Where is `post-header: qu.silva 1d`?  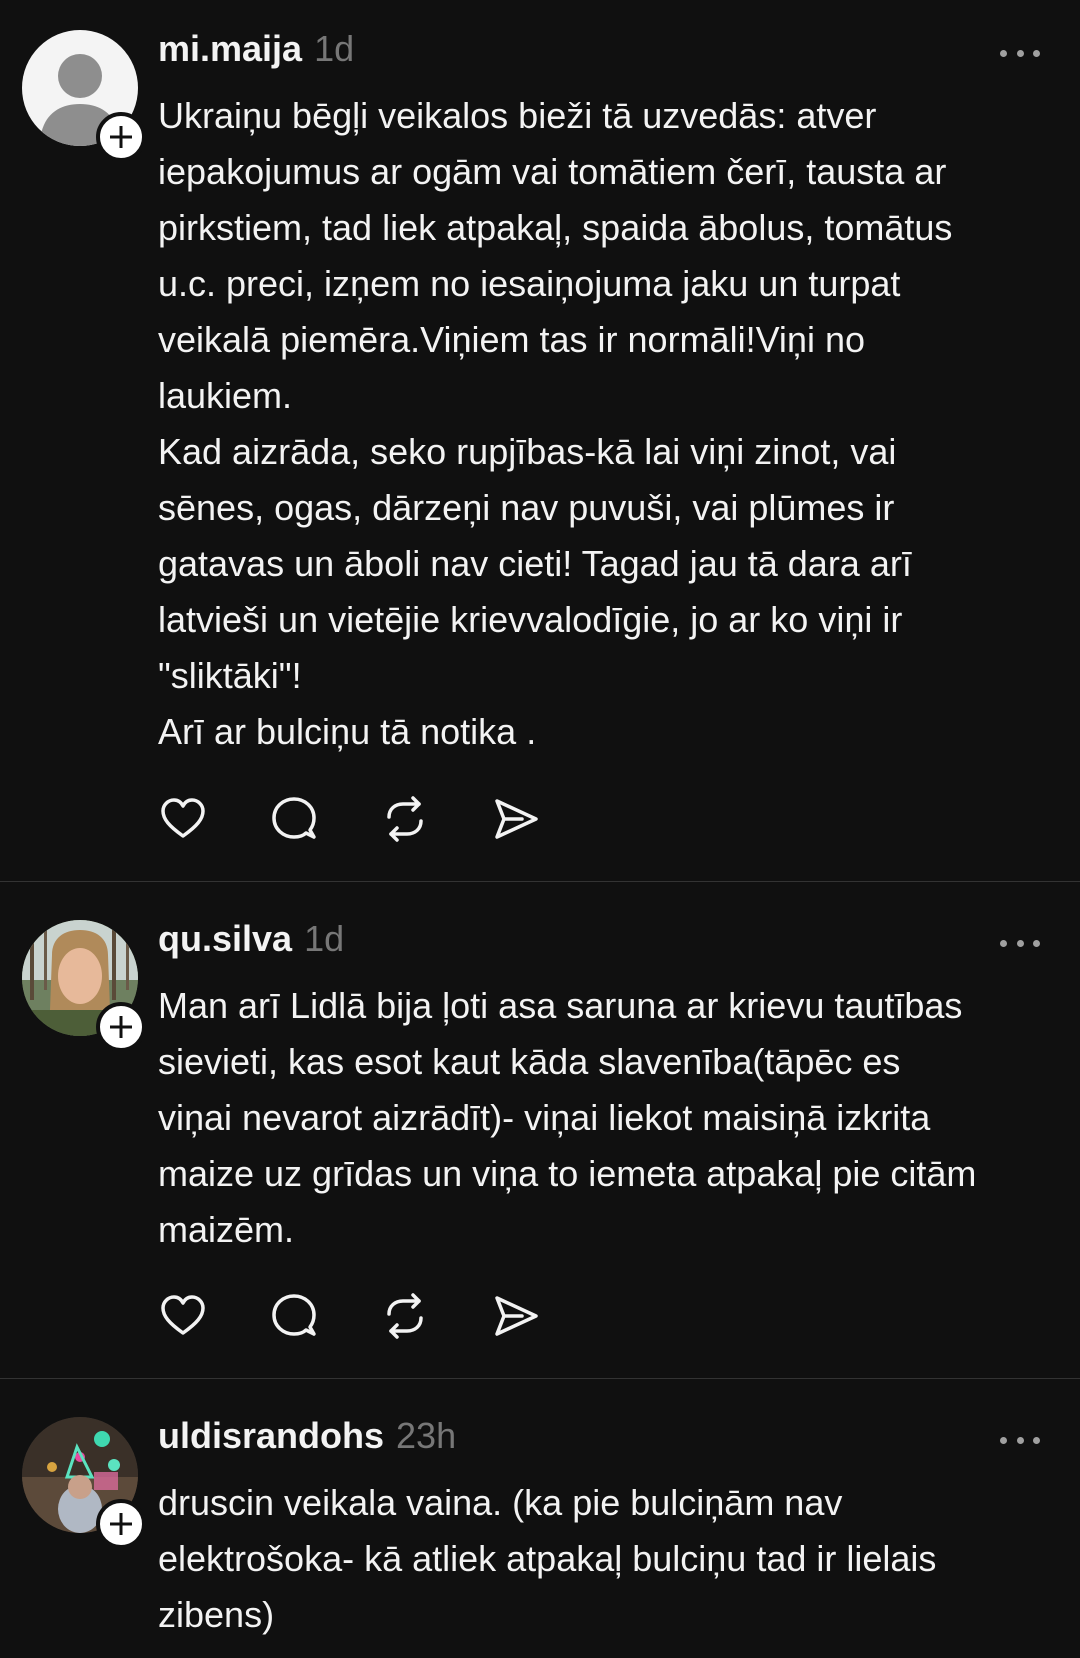 post-header: qu.silva 1d is located at coordinates (251, 943).